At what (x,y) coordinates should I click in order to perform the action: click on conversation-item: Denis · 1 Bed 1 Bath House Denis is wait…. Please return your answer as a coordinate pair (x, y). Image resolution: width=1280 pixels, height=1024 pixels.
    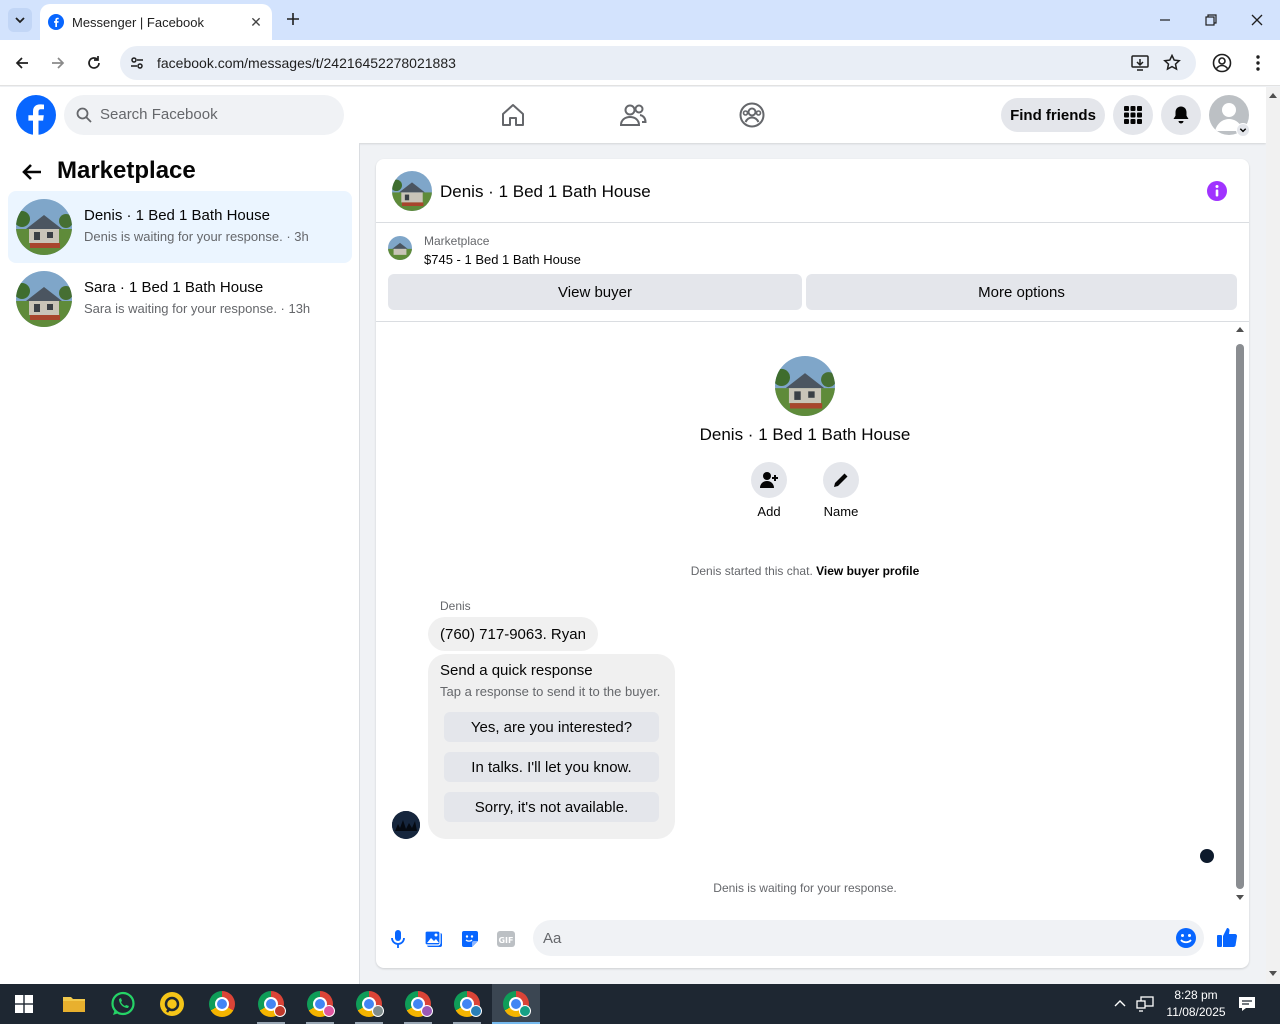
    Looking at the image, I should click on (180, 227).